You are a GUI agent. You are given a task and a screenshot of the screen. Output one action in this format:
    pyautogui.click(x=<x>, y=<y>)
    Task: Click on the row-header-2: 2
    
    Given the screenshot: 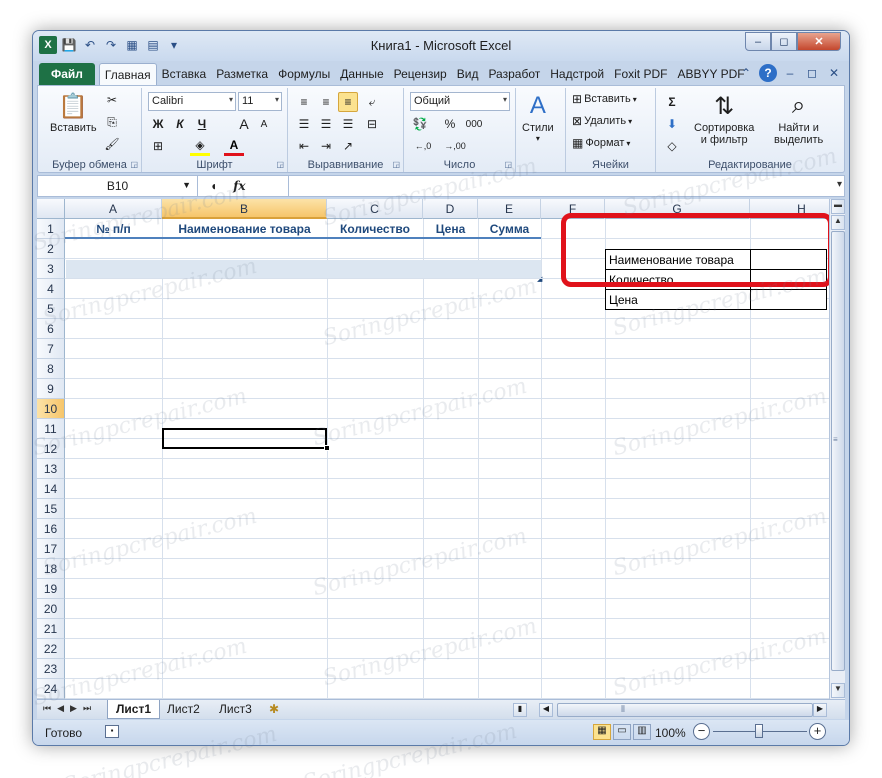 What is the action you would take?
    pyautogui.click(x=51, y=249)
    